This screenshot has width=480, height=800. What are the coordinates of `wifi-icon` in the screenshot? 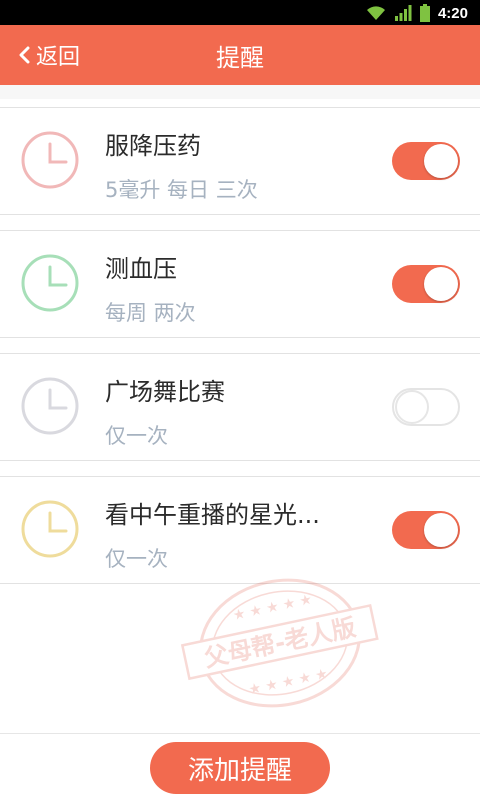 It's located at (375, 13).